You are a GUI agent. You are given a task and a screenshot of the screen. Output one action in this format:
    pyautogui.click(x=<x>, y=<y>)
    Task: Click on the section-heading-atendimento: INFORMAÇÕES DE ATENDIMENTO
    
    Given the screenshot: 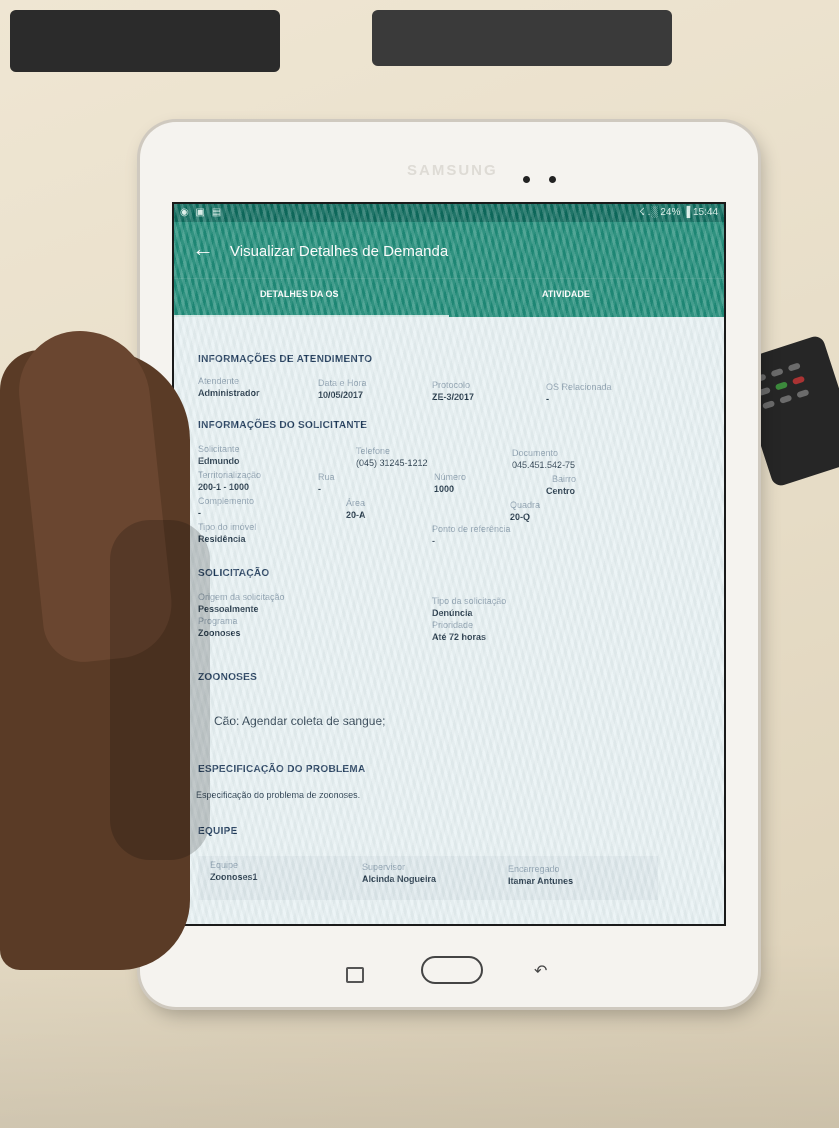 What is the action you would take?
    pyautogui.click(x=285, y=359)
    